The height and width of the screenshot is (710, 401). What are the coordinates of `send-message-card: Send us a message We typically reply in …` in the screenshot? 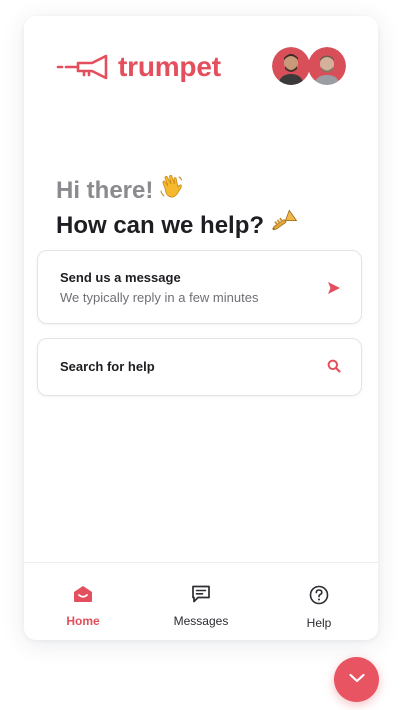 It's located at (199, 287).